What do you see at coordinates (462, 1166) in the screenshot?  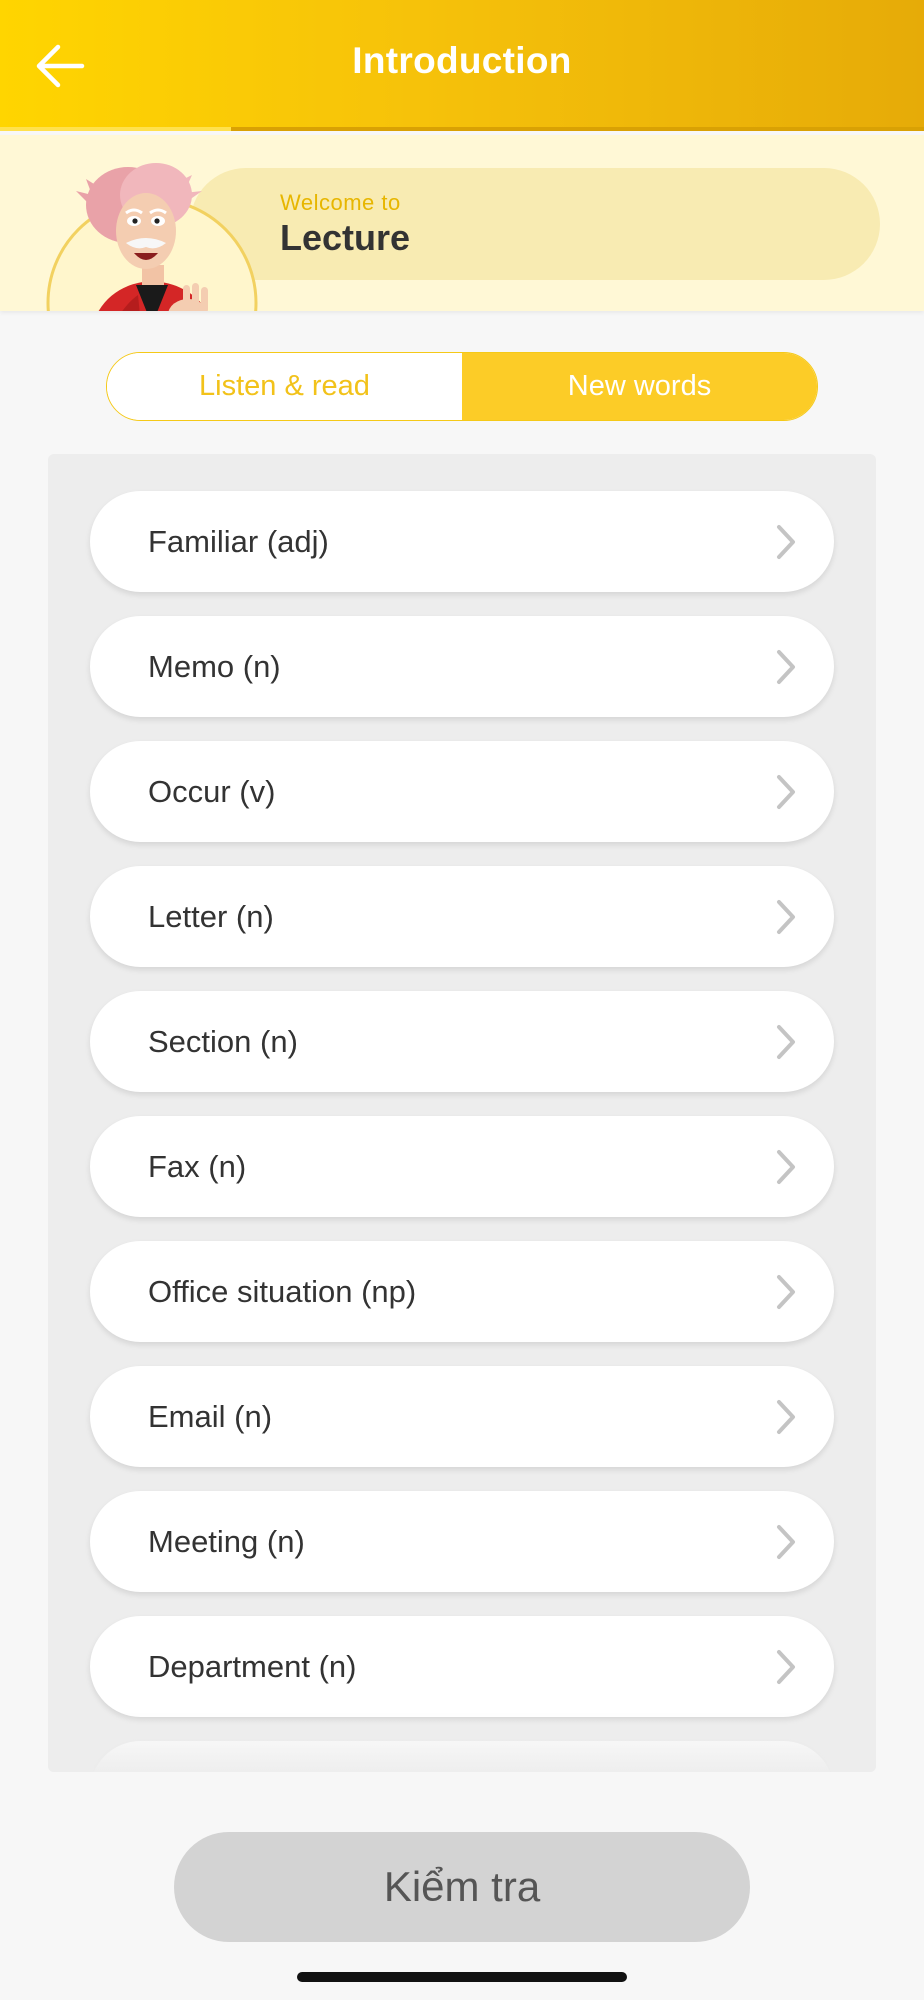 I see `list-item-fax: Fax (n)` at bounding box center [462, 1166].